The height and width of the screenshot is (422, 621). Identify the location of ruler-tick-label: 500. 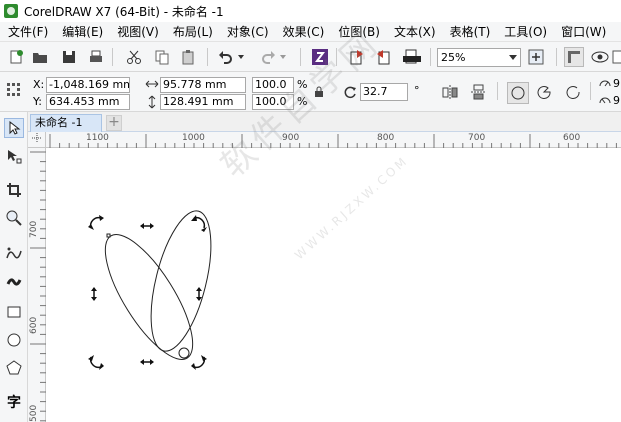
(34, 413).